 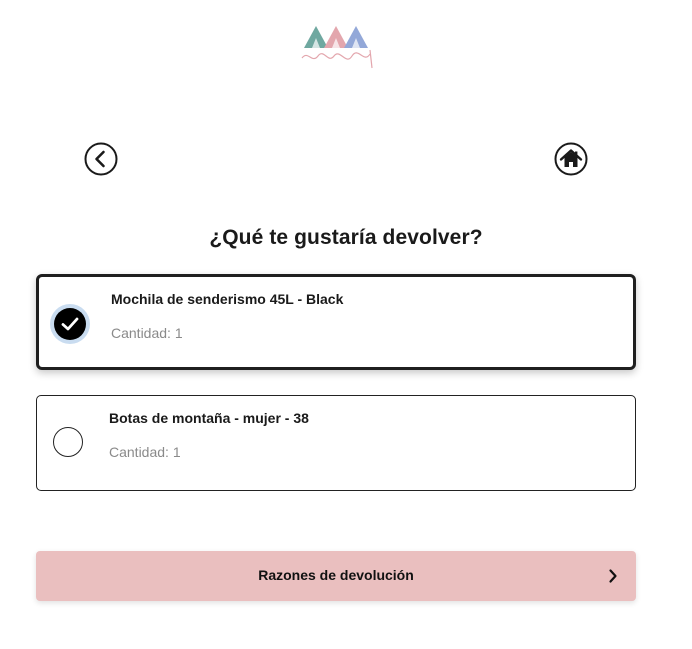 What do you see at coordinates (68, 442) in the screenshot?
I see `unchecked-radio` at bounding box center [68, 442].